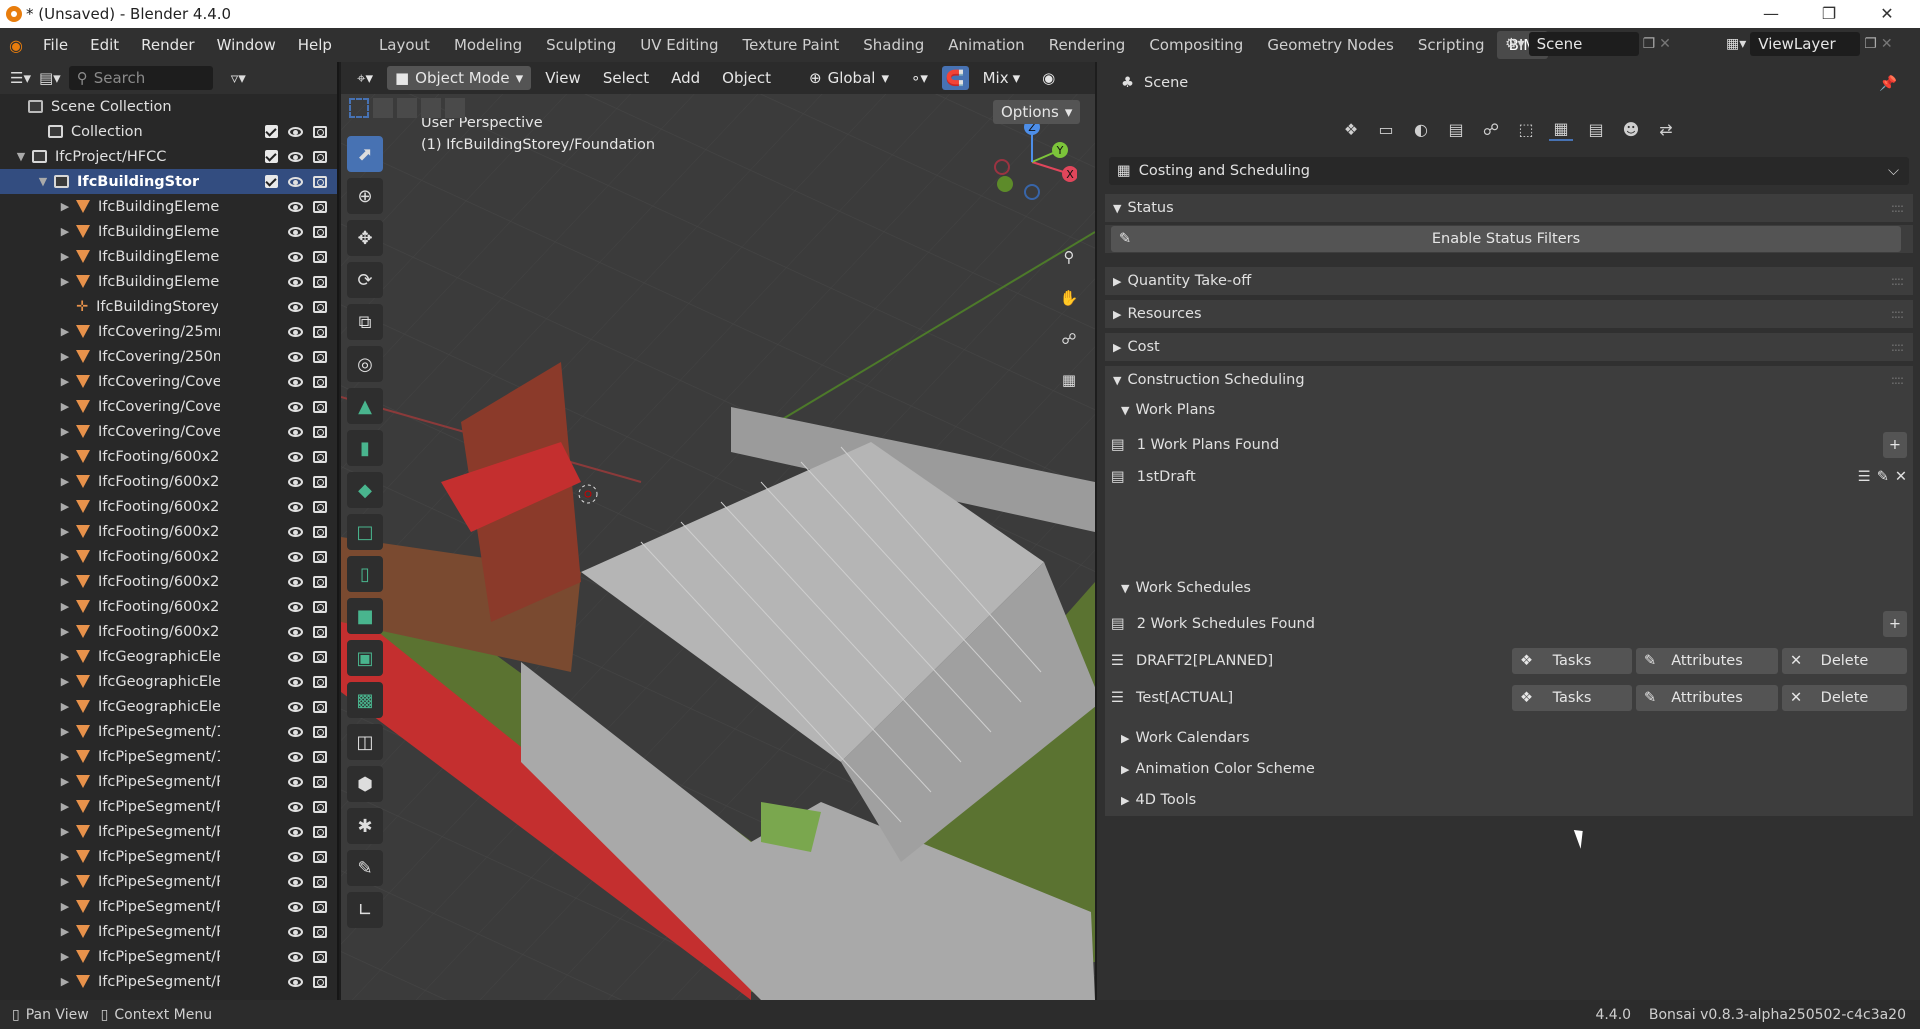 The image size is (1920, 1029). I want to click on shape-tool-icon: ⬢, so click(365, 784).